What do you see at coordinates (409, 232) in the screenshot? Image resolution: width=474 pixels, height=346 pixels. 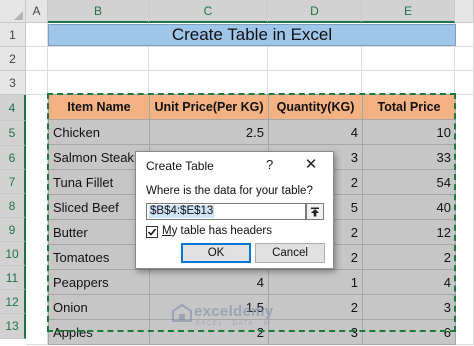 I see `total-price-cell: 12` at bounding box center [409, 232].